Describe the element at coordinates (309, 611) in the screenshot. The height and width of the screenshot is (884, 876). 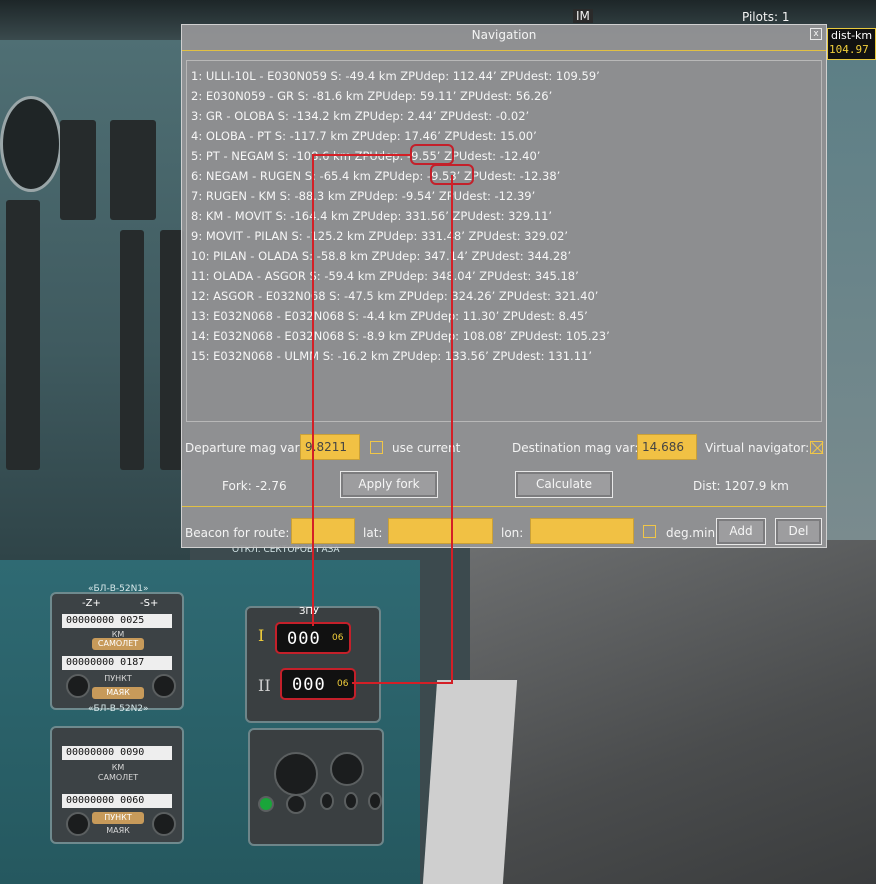
I see `zpu-label: ЗПУ` at that location.